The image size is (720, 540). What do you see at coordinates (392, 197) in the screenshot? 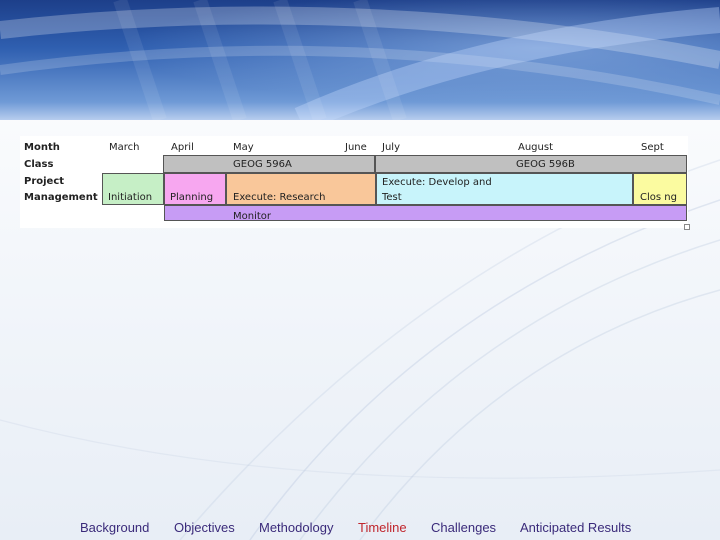
I see `phase-label-line2: Test` at bounding box center [392, 197].